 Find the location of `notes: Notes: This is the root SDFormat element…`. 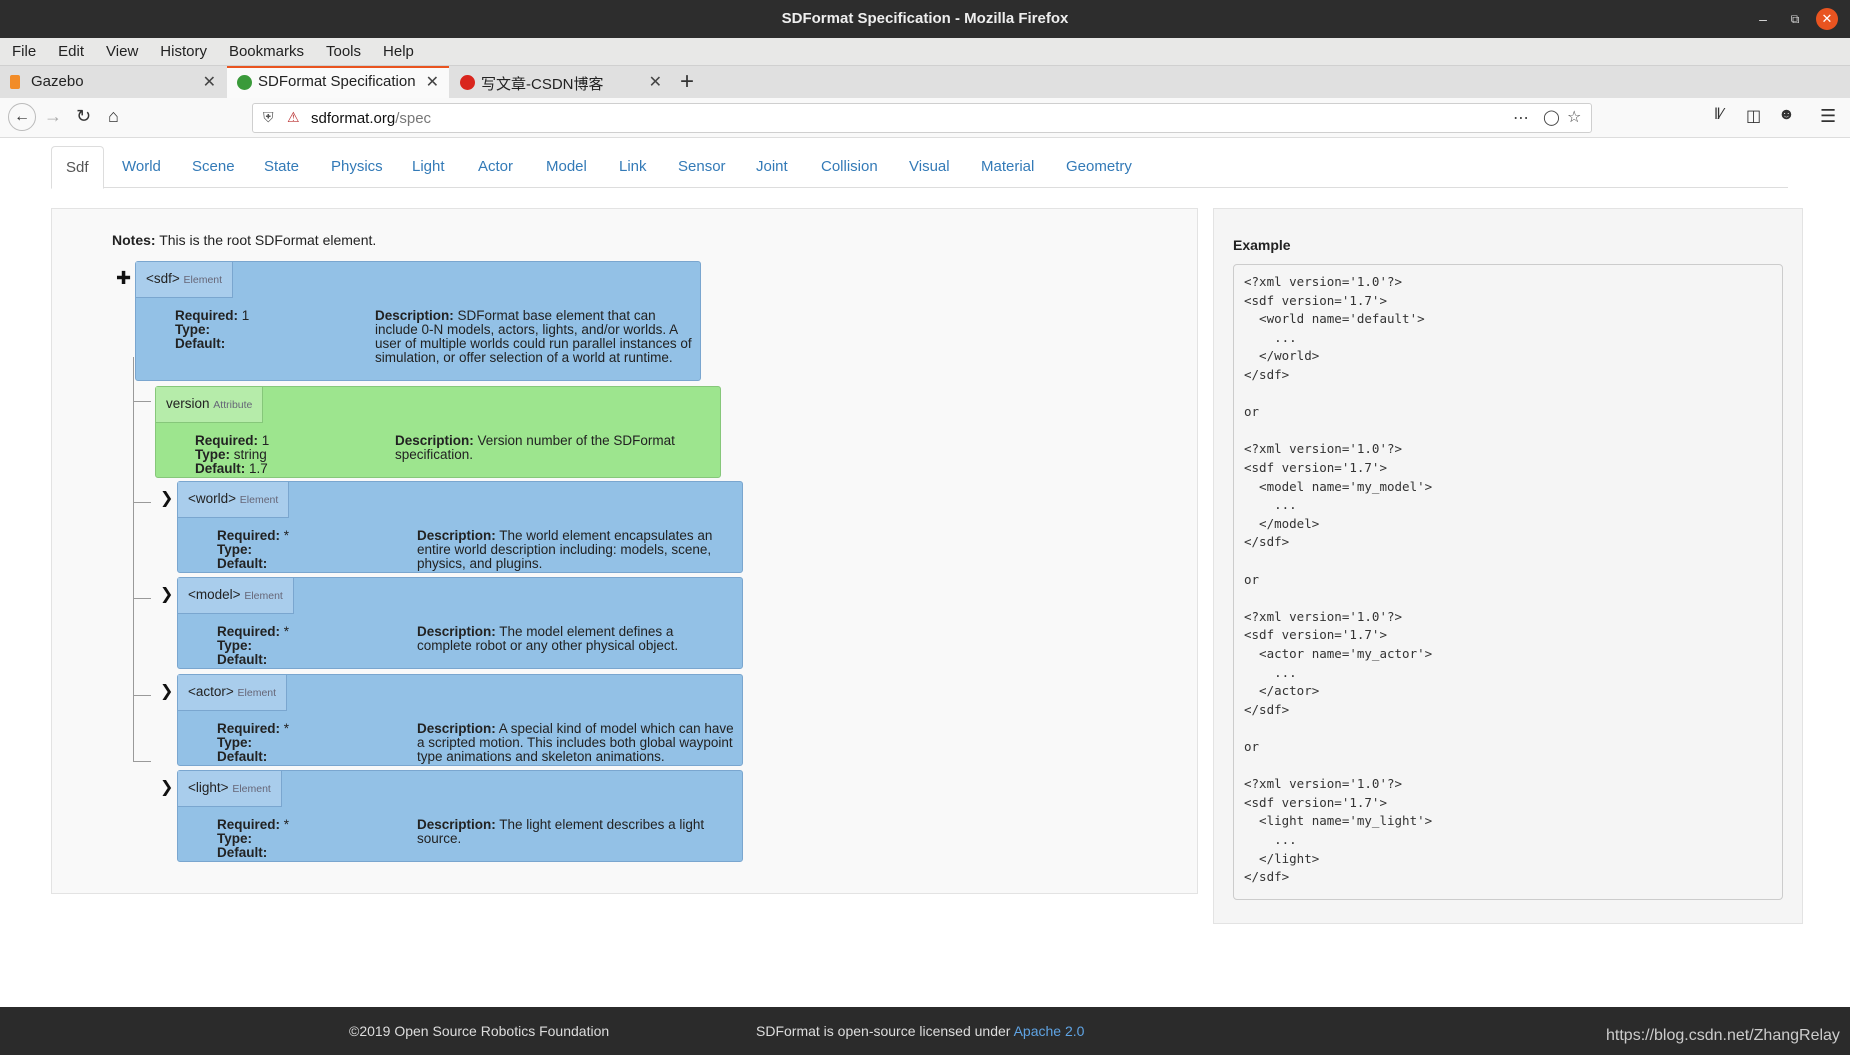

notes: Notes: This is the root SDFormat element… is located at coordinates (244, 240).